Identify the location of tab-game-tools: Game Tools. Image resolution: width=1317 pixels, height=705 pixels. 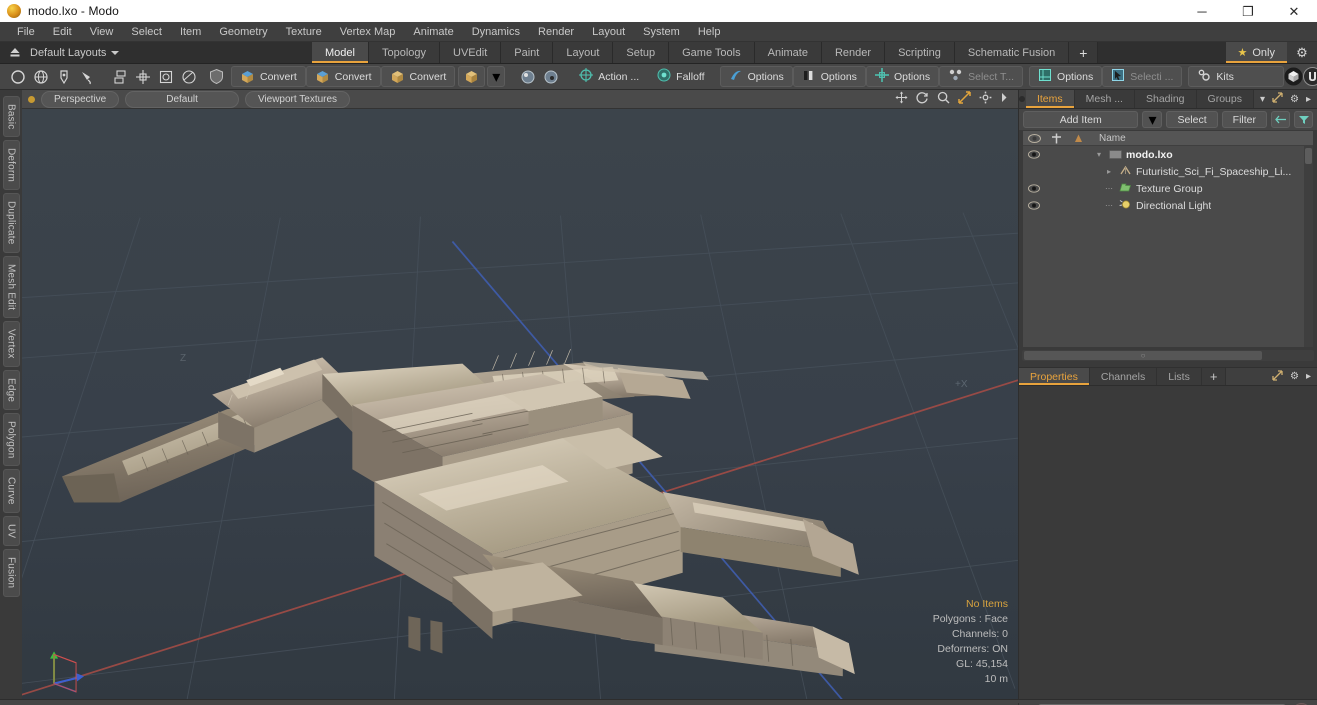
(712, 52).